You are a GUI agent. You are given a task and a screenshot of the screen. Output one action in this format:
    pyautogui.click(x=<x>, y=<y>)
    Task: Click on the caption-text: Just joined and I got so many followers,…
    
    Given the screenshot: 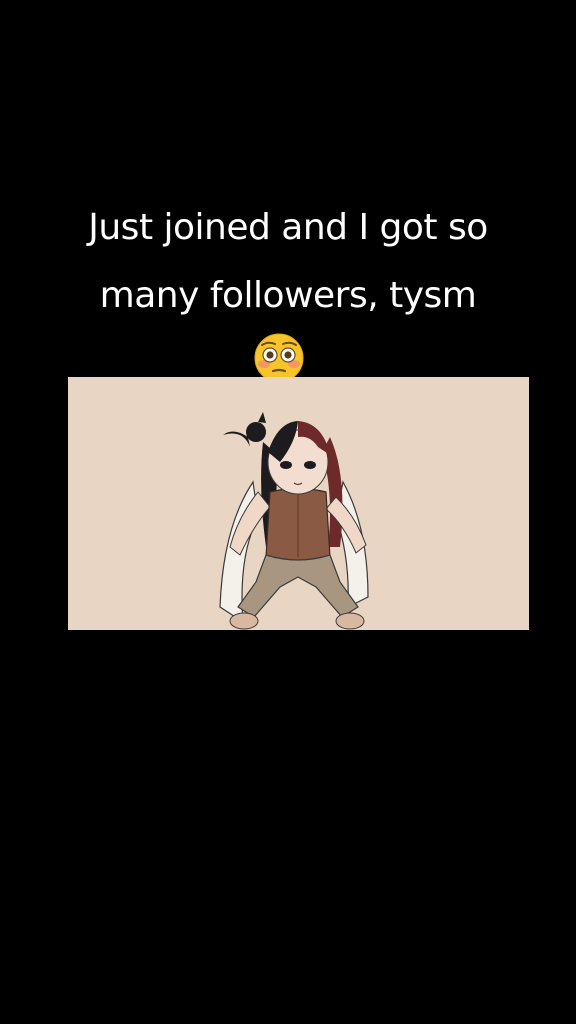 What is the action you would take?
    pyautogui.click(x=288, y=262)
    